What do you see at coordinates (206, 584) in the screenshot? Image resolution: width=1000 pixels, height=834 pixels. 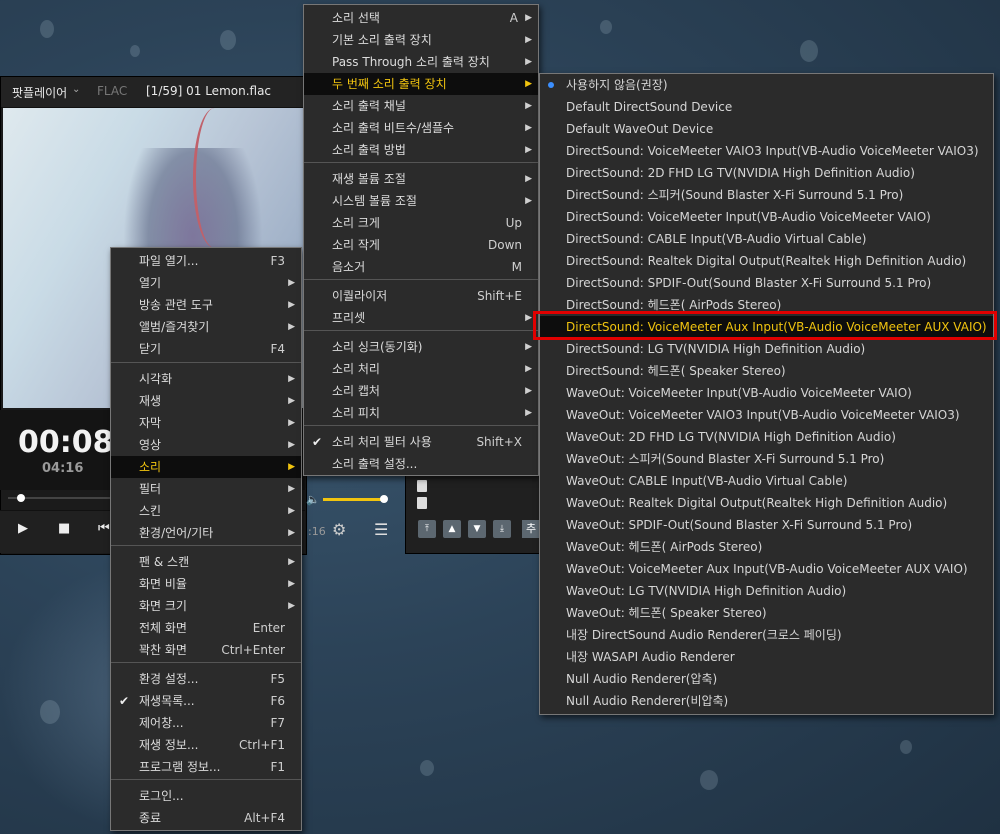 I see `menu-item: 화면 비율 ▶` at bounding box center [206, 584].